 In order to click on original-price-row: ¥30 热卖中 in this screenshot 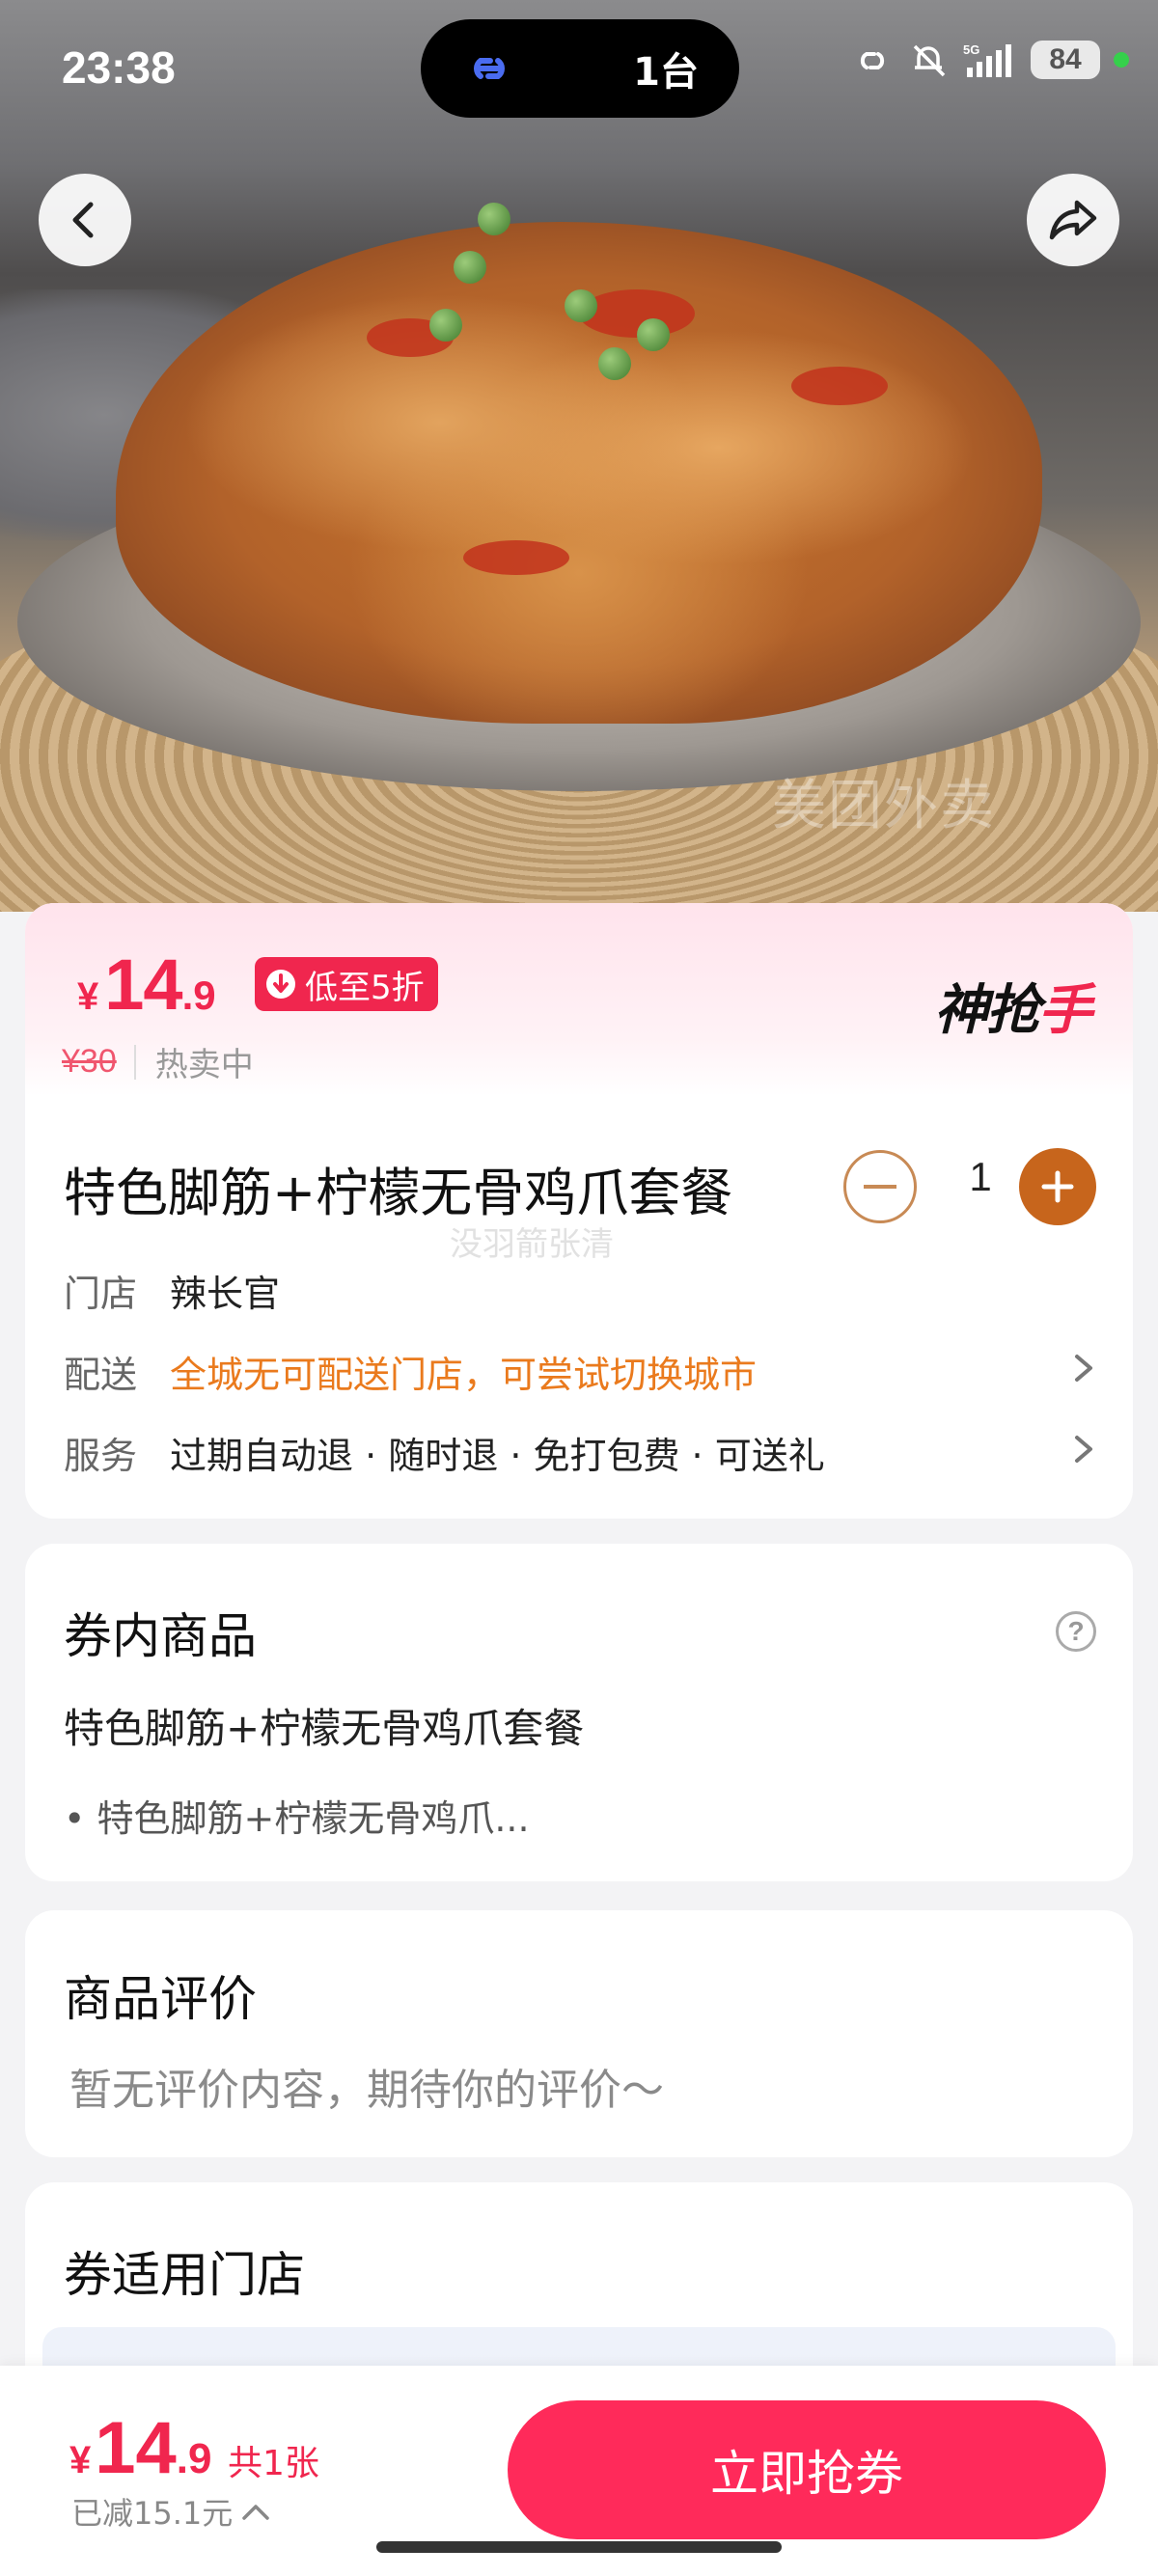, I will do `click(158, 1062)`.